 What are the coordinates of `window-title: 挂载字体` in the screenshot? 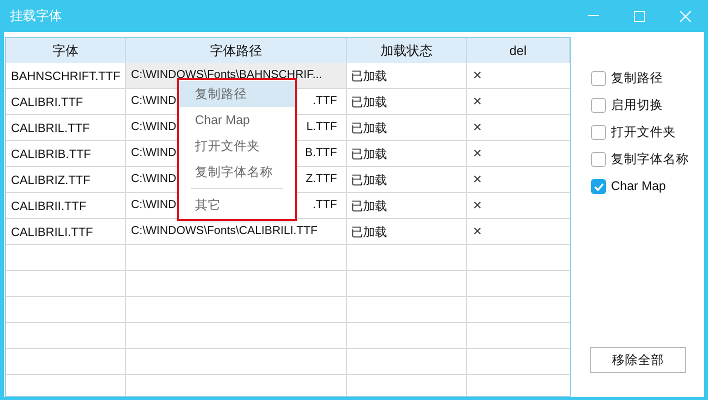 It's located at (36, 16).